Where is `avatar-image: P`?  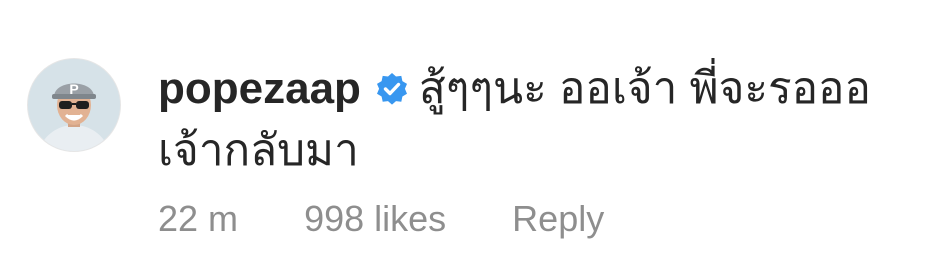
avatar-image: P is located at coordinates (74, 105).